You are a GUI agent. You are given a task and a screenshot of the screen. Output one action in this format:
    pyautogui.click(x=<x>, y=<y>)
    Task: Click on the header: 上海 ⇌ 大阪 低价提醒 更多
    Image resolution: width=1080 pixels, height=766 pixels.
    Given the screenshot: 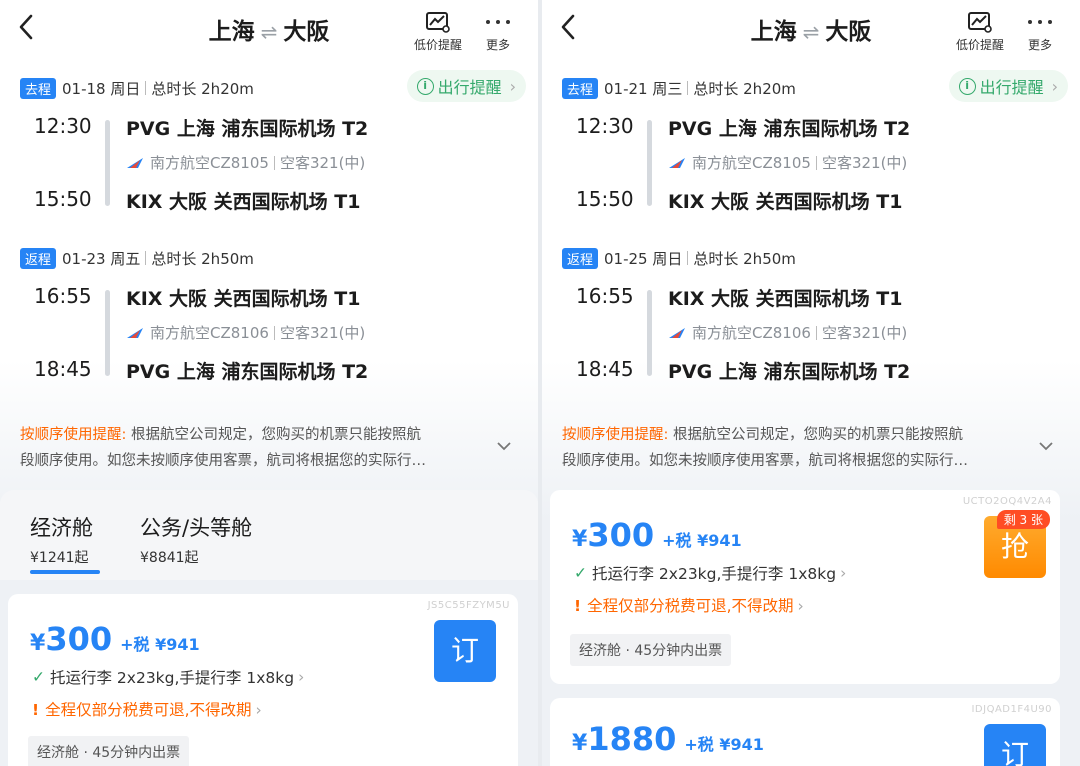 What is the action you would take?
    pyautogui.click(x=269, y=30)
    